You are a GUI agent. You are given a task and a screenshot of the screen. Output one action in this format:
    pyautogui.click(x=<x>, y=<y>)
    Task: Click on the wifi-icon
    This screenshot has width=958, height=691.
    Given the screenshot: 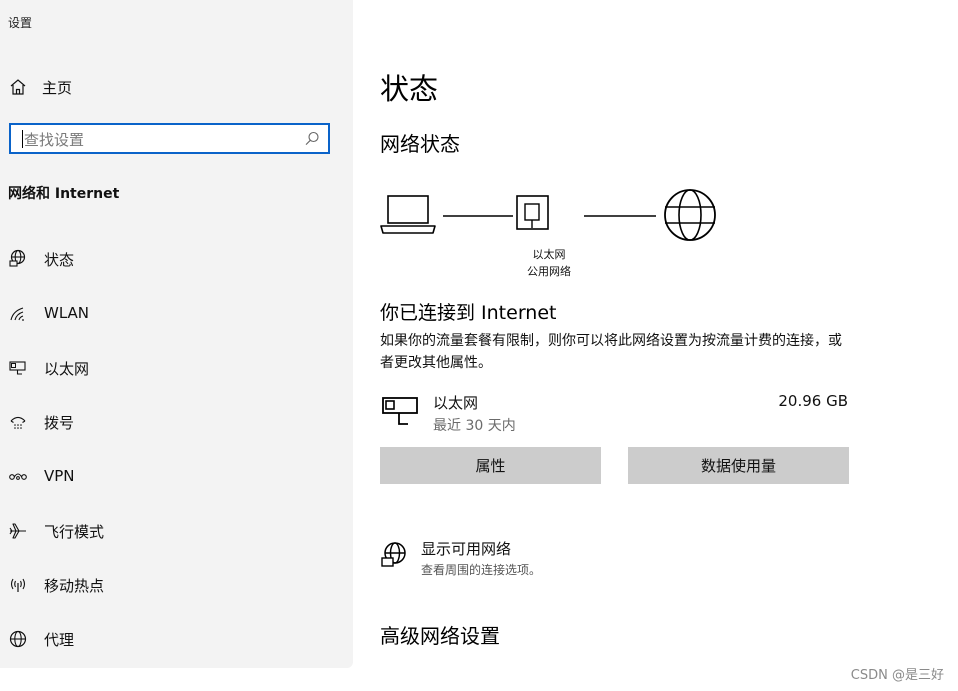 What is the action you would take?
    pyautogui.click(x=18, y=313)
    